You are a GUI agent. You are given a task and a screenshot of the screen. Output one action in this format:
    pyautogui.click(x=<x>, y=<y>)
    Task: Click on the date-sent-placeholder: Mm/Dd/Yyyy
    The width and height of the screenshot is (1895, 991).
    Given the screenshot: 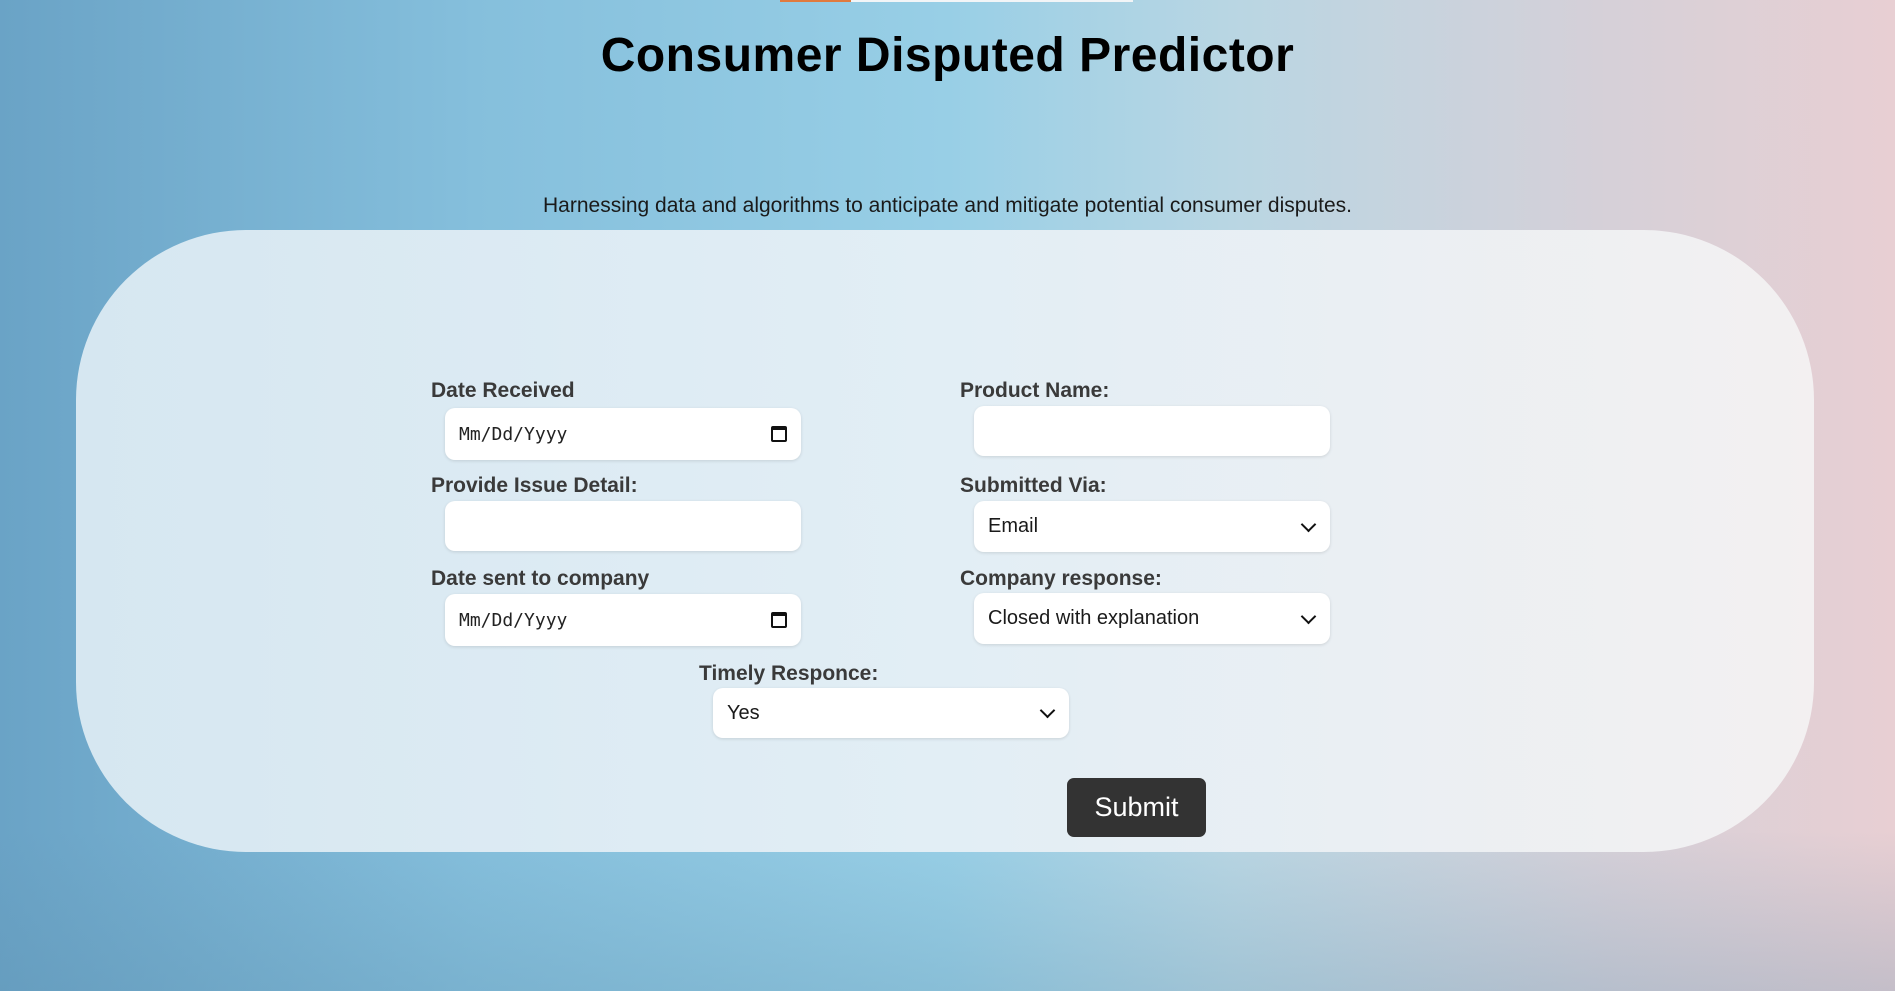 What is the action you would take?
    pyautogui.click(x=513, y=620)
    